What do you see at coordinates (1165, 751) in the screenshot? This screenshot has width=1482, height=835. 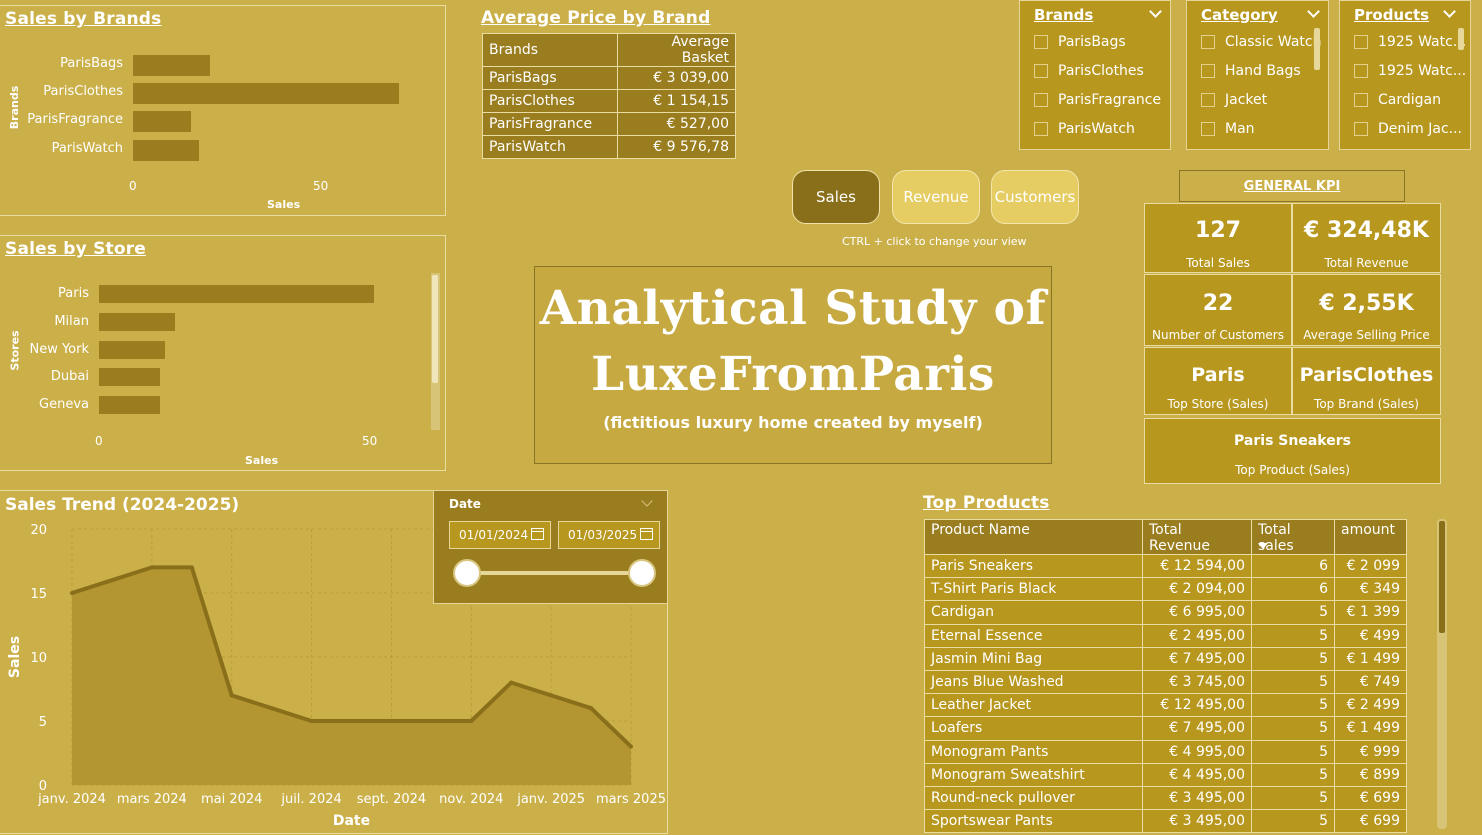 I see `table-row: Monogram Pants € 4 995,00 5 € 999` at bounding box center [1165, 751].